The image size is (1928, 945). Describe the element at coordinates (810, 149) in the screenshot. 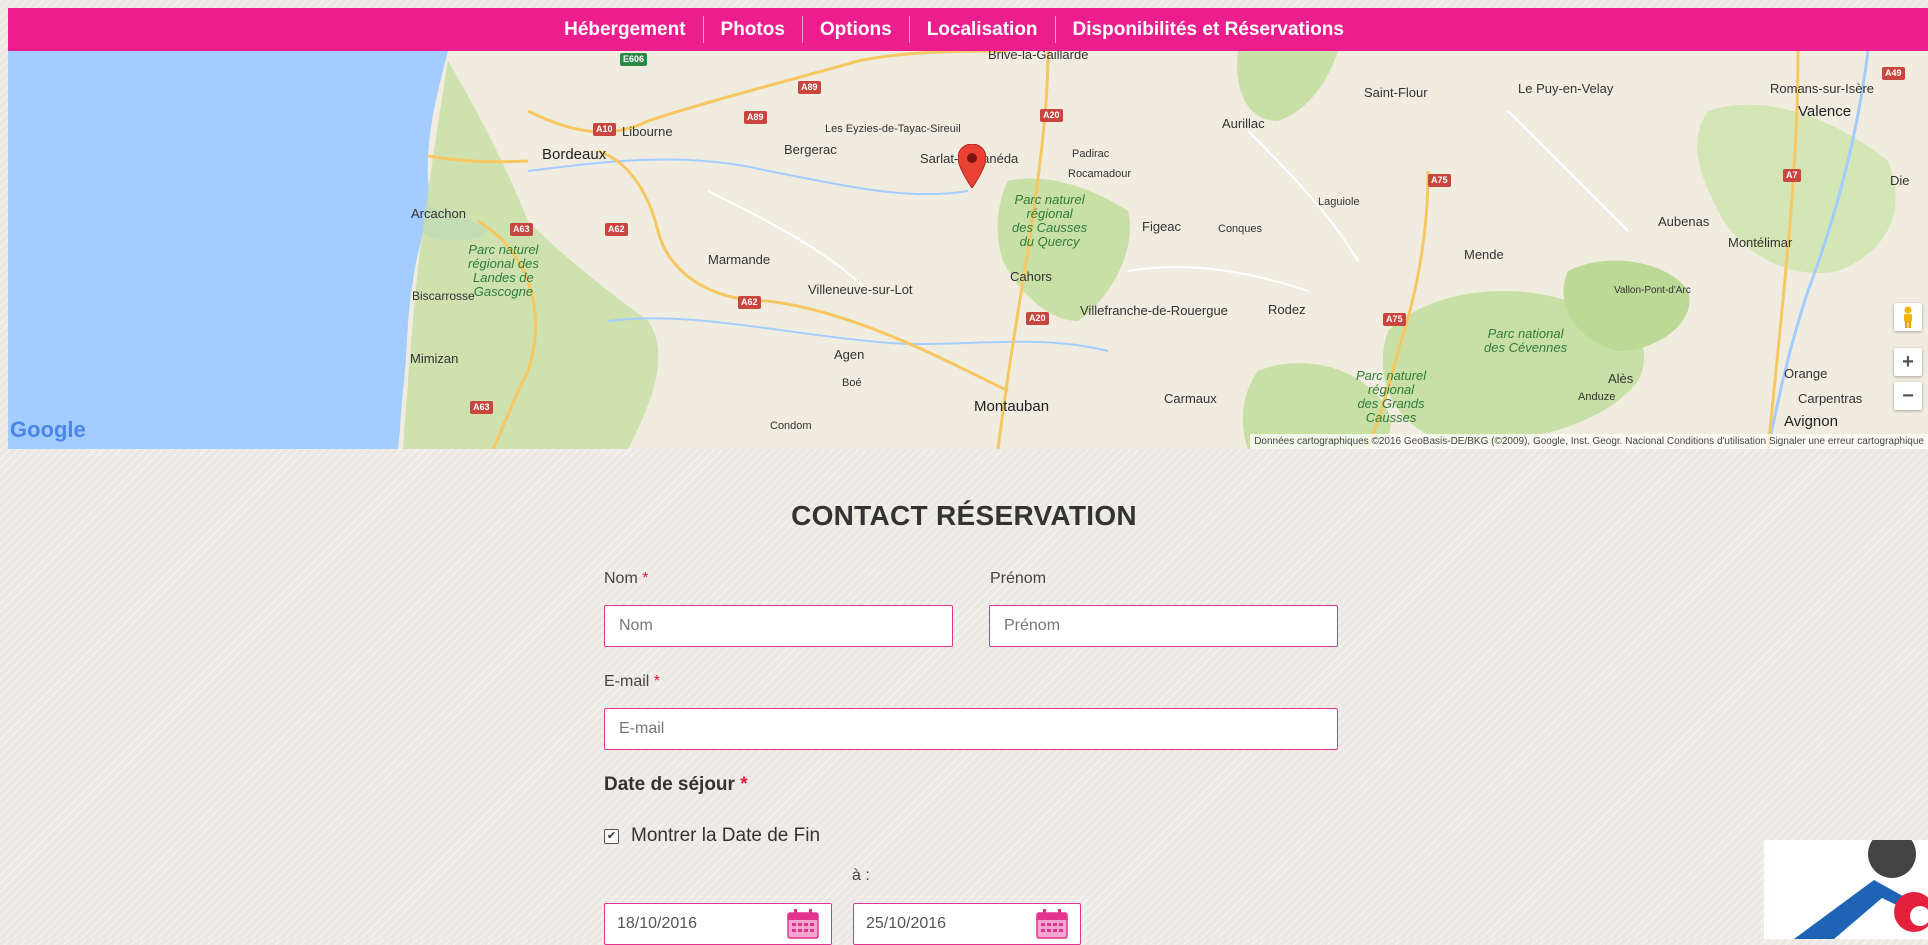

I see `map-label-bergerac: Bergerac` at that location.